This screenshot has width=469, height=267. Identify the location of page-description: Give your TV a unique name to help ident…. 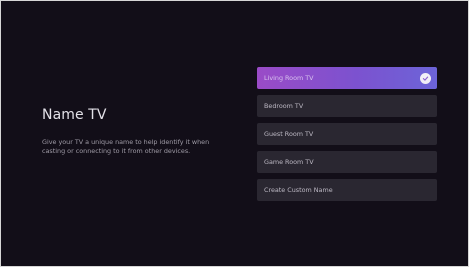
(126, 146).